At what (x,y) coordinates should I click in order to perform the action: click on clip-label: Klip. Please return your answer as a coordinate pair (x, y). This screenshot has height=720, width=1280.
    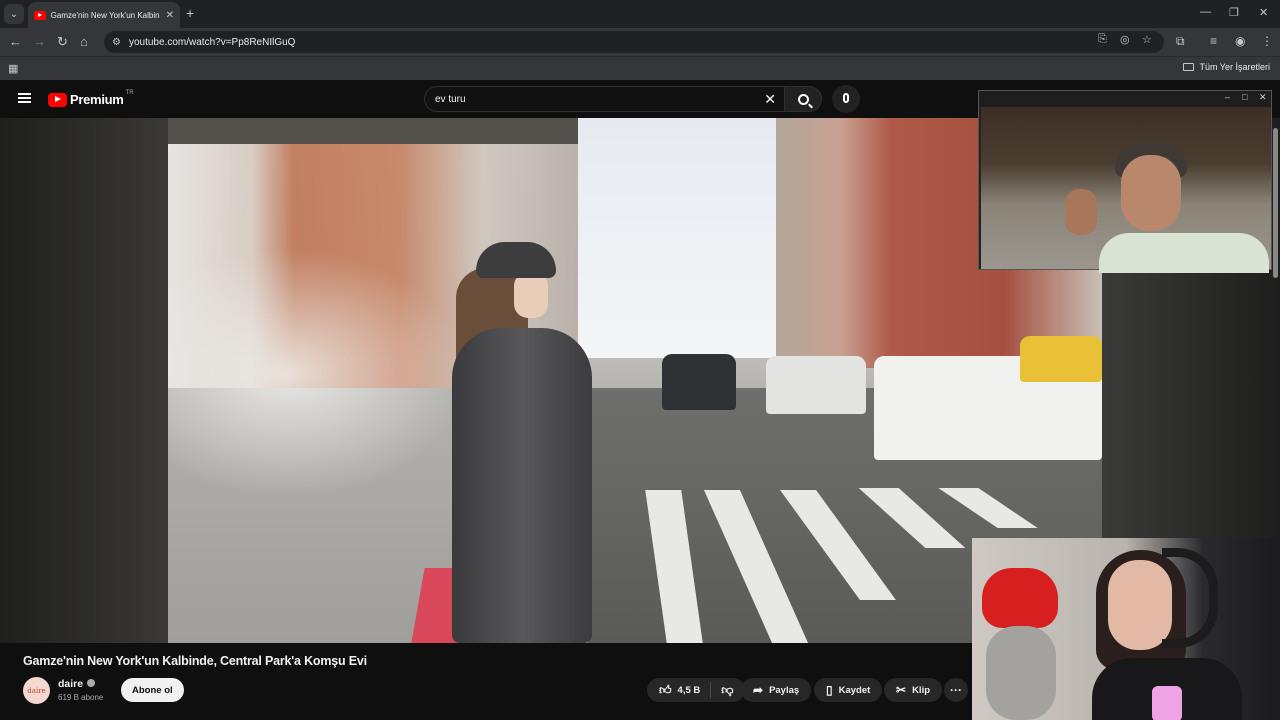
    Looking at the image, I should click on (921, 690).